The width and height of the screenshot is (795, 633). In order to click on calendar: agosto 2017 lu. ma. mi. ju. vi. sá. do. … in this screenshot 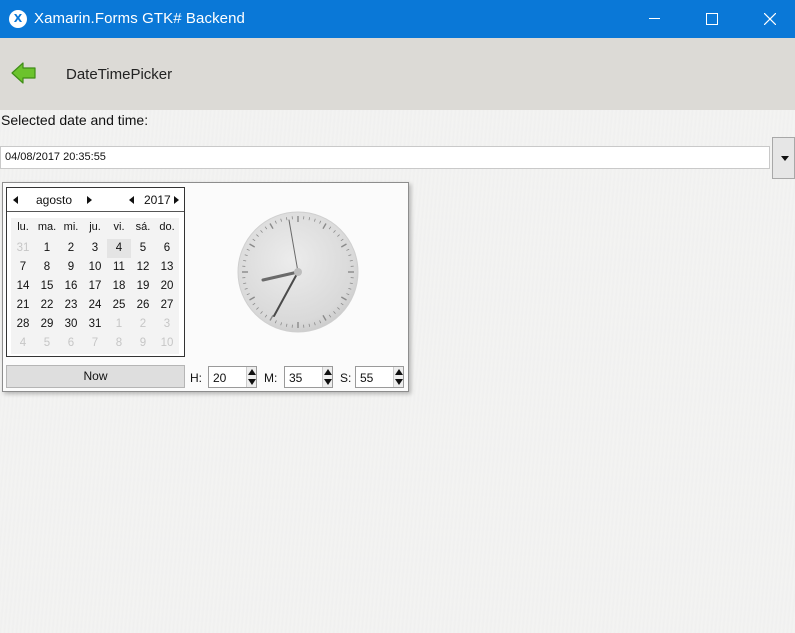, I will do `click(95, 272)`.